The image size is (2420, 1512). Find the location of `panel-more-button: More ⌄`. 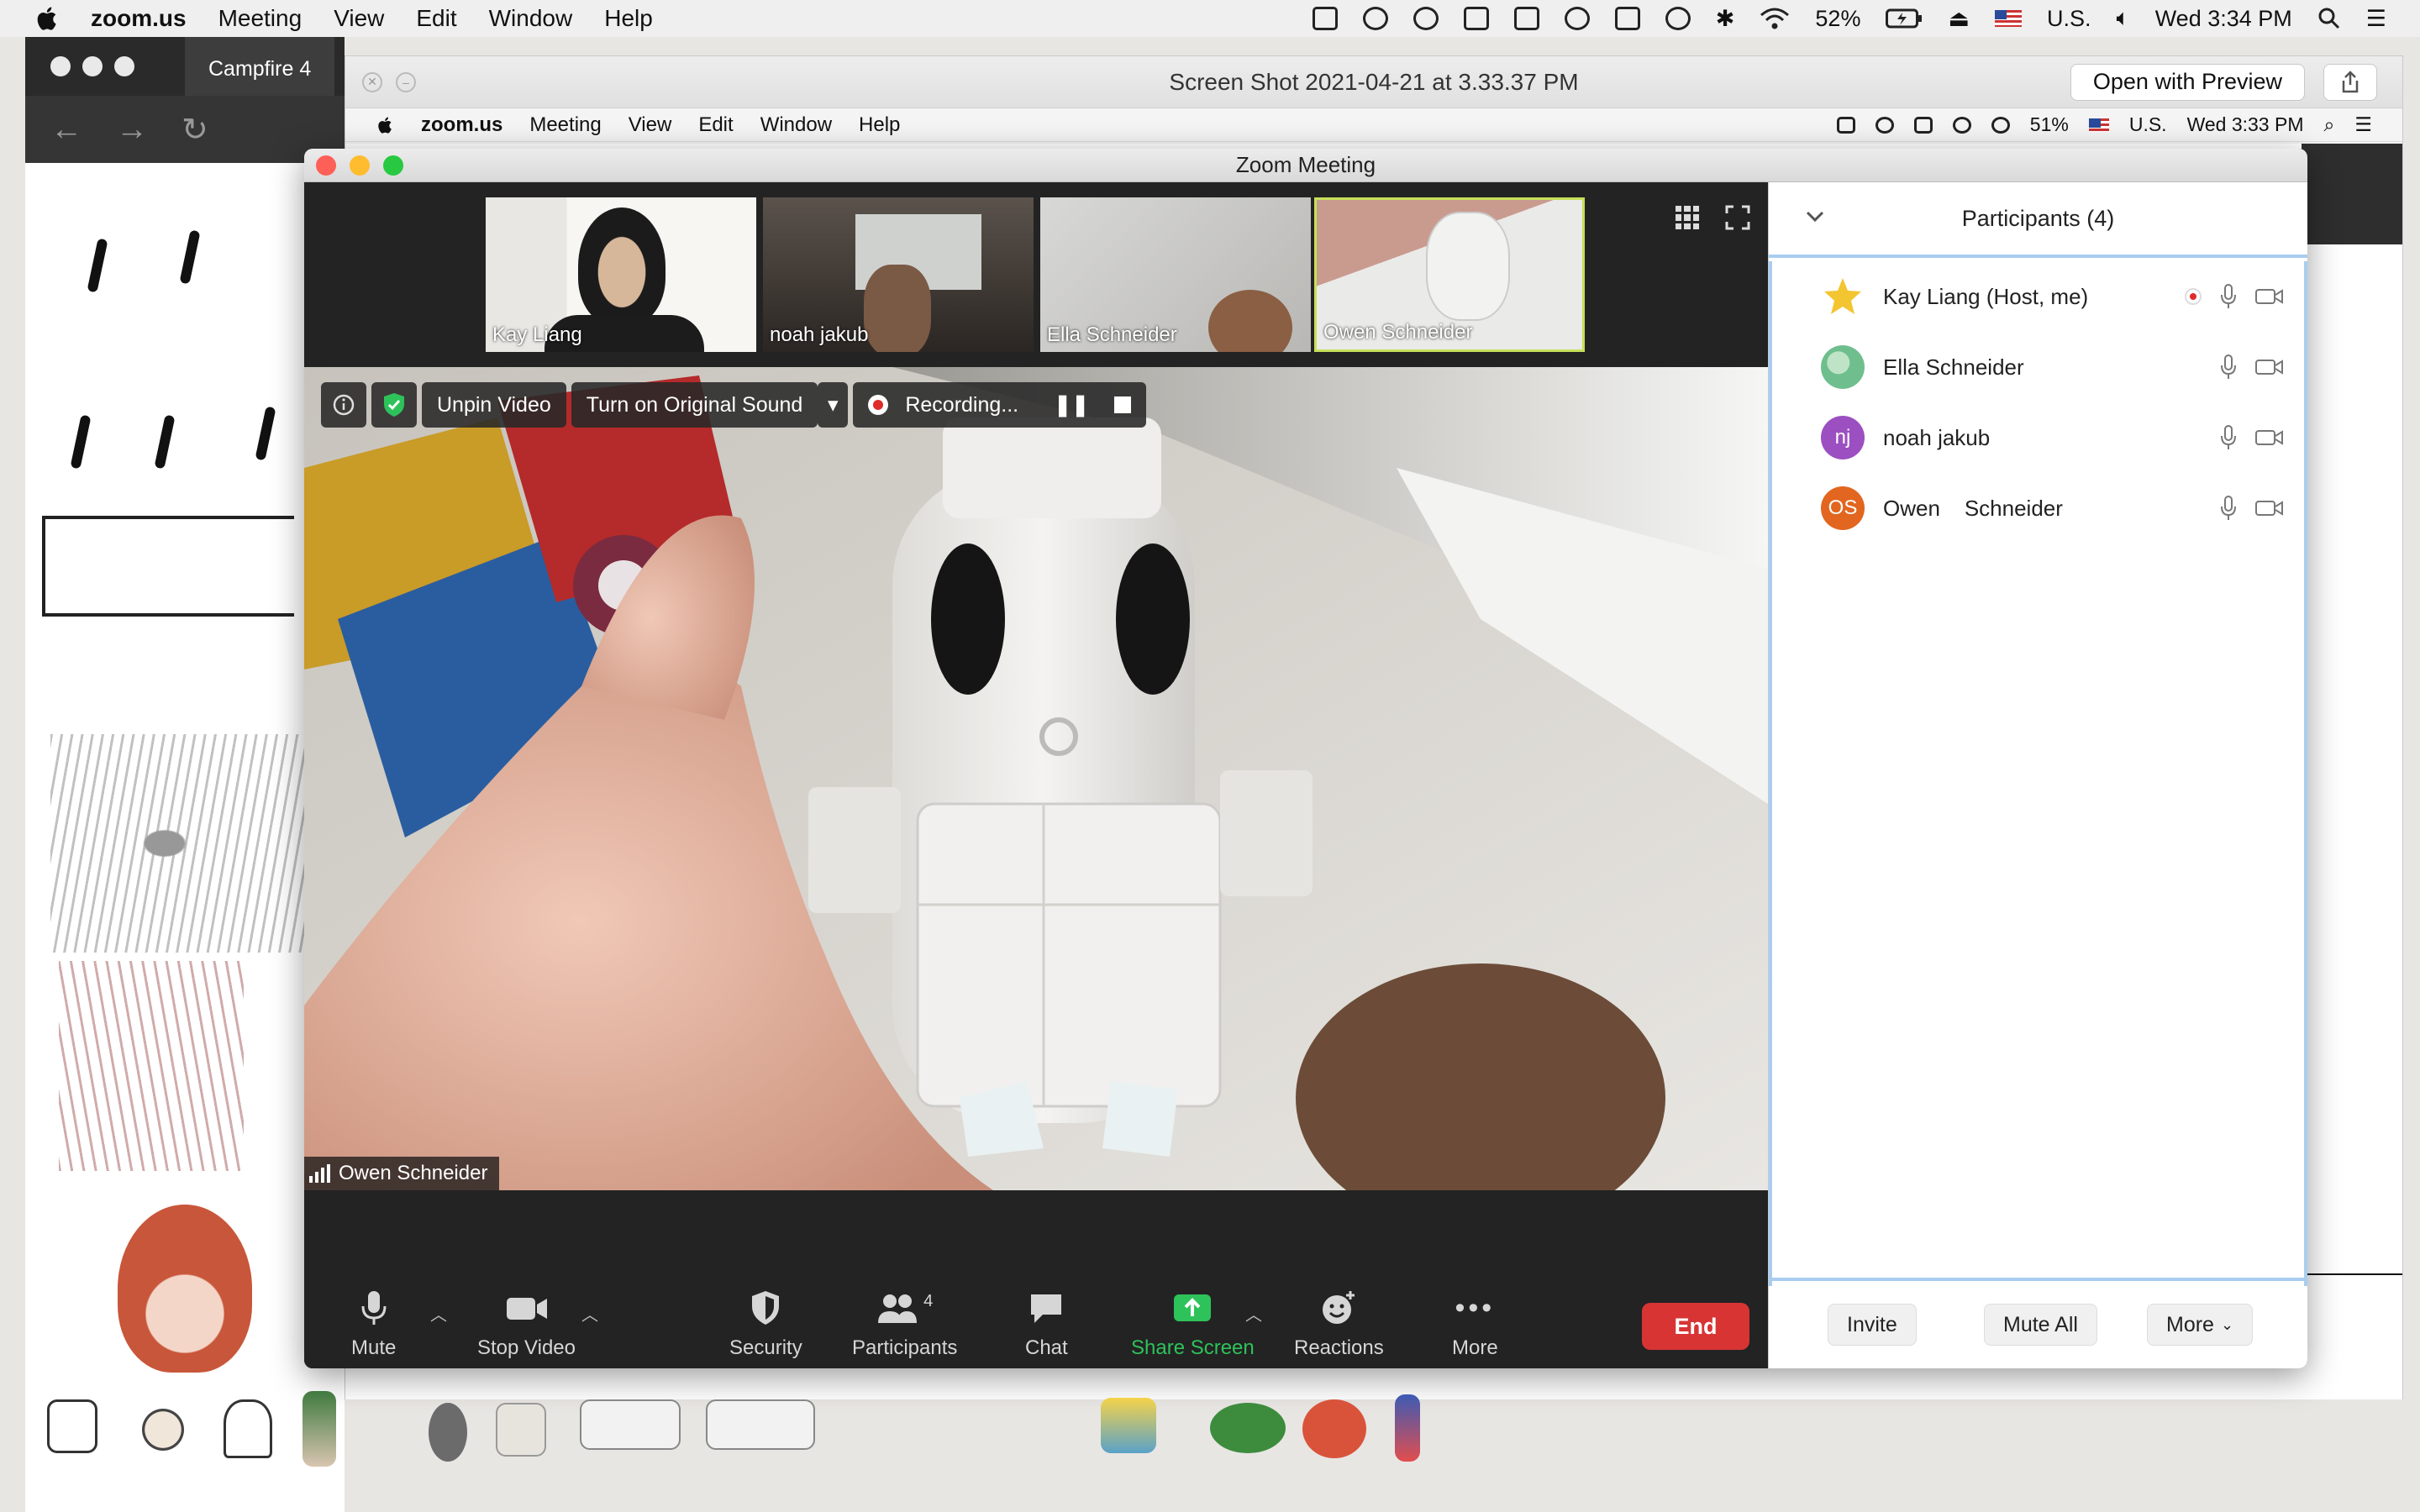

panel-more-button: More ⌄ is located at coordinates (2201, 1325).